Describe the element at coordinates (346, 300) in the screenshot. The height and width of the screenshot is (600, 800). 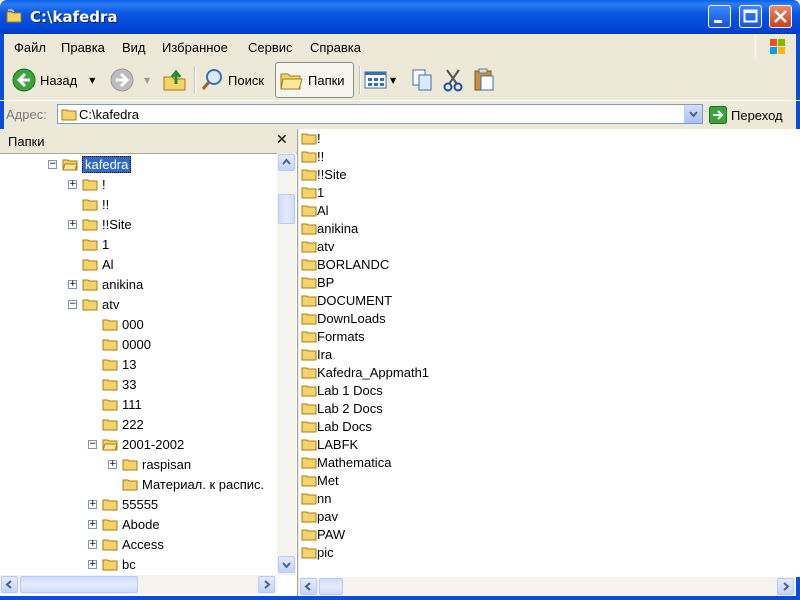
I see `list-item: DOCUMENT` at that location.